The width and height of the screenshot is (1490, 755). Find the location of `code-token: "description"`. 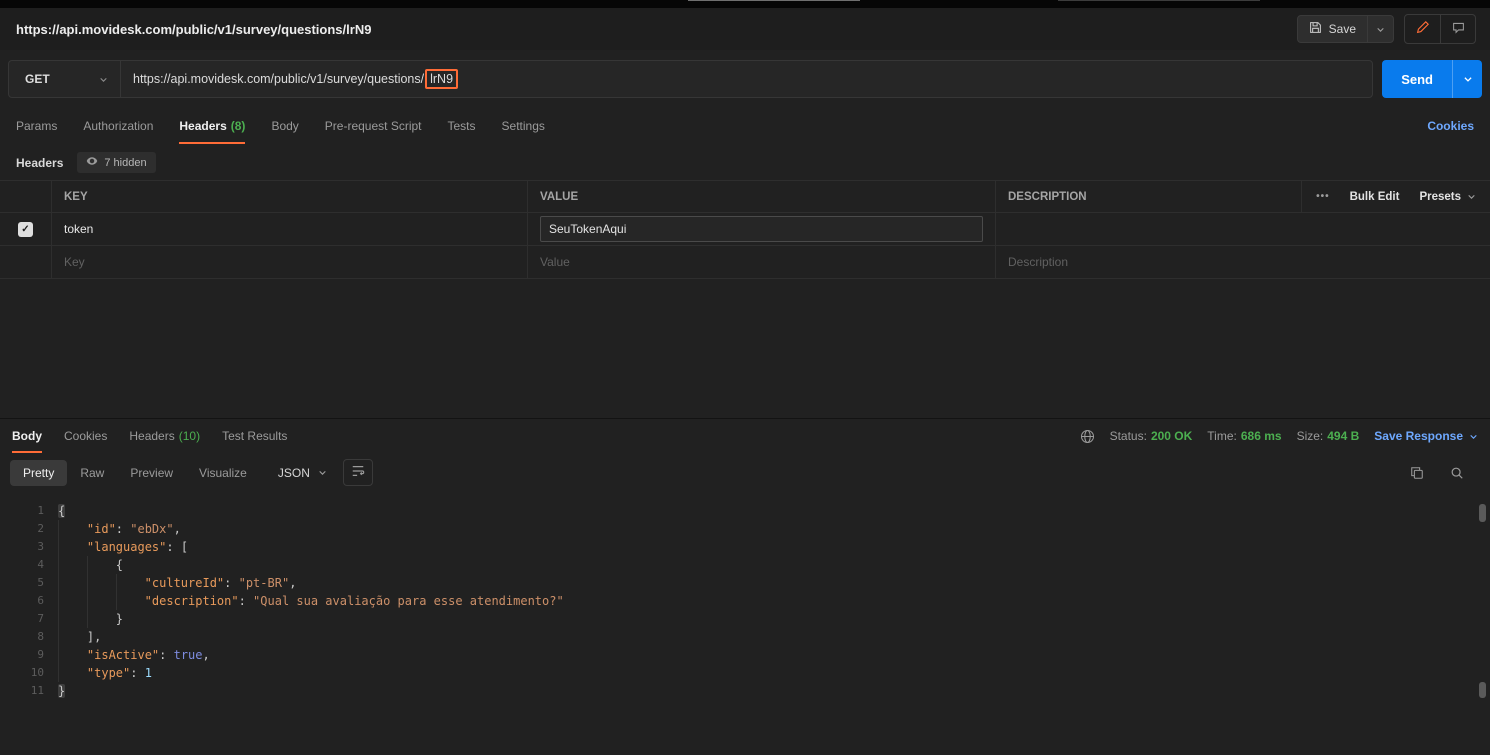

code-token: "description" is located at coordinates (191, 601).